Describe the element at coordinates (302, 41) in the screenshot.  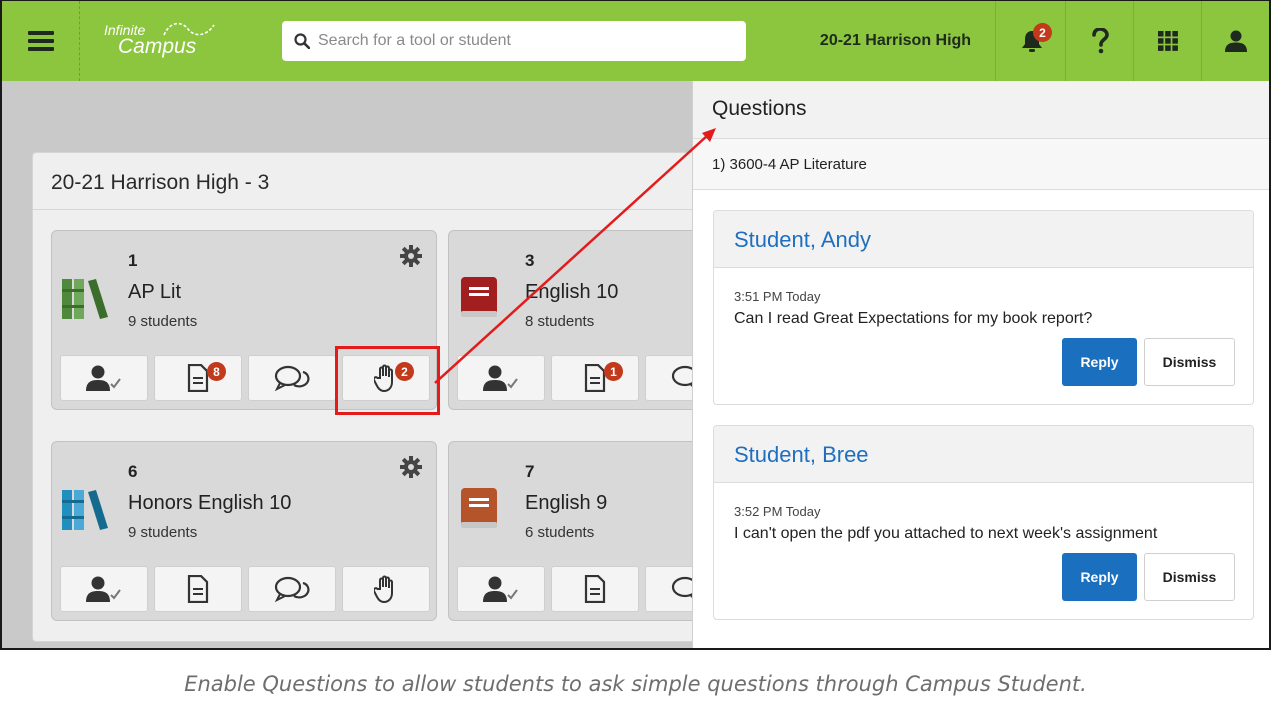
I see `search-icon` at that location.